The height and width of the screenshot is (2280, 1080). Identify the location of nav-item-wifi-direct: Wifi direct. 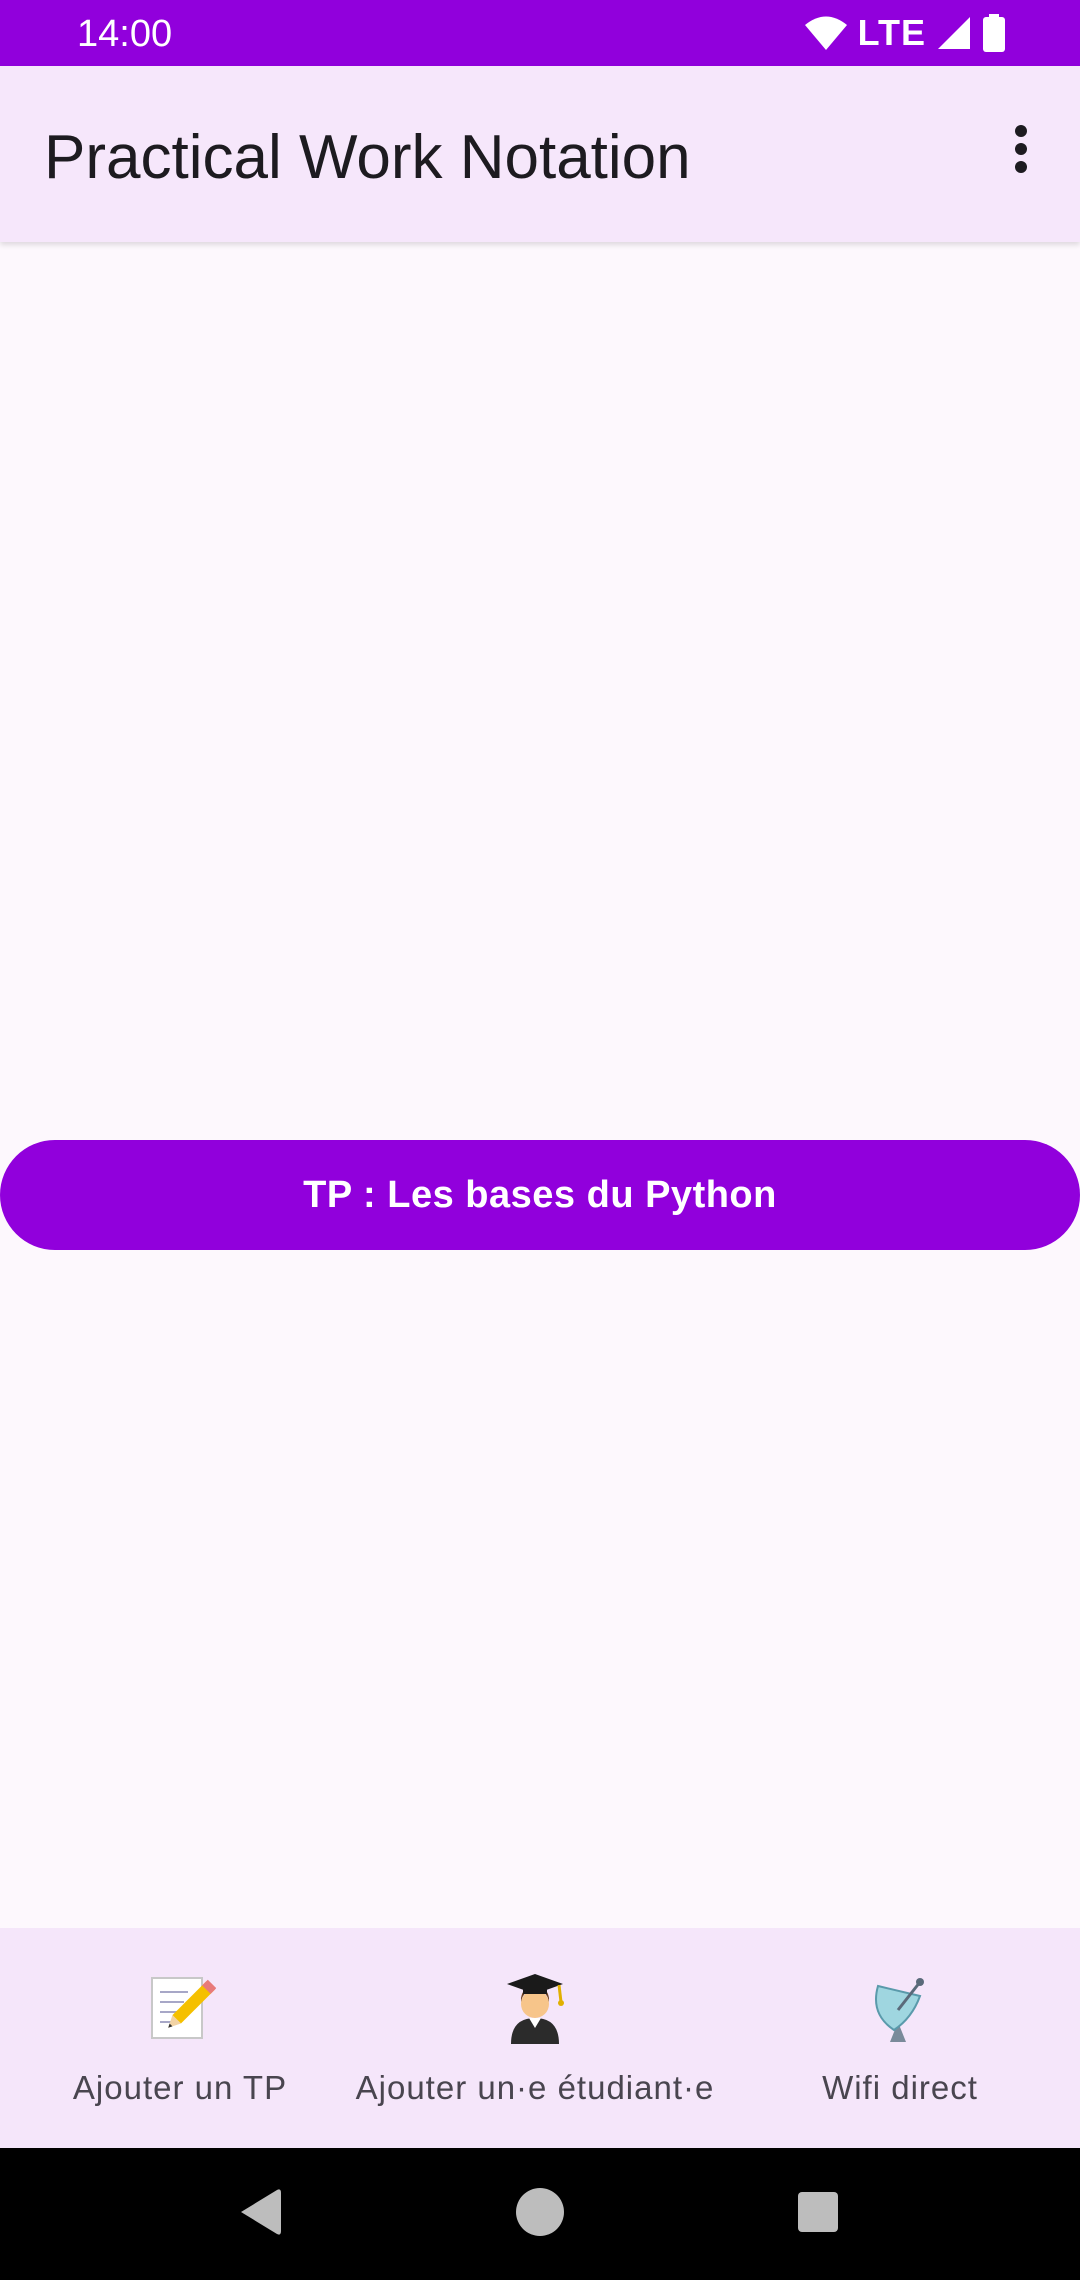
(900, 2038).